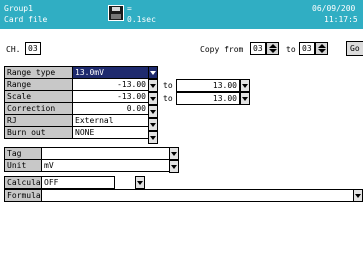 This screenshot has height=279, width=363. What do you see at coordinates (129, 8) in the screenshot?
I see `rate-mark: =` at bounding box center [129, 8].